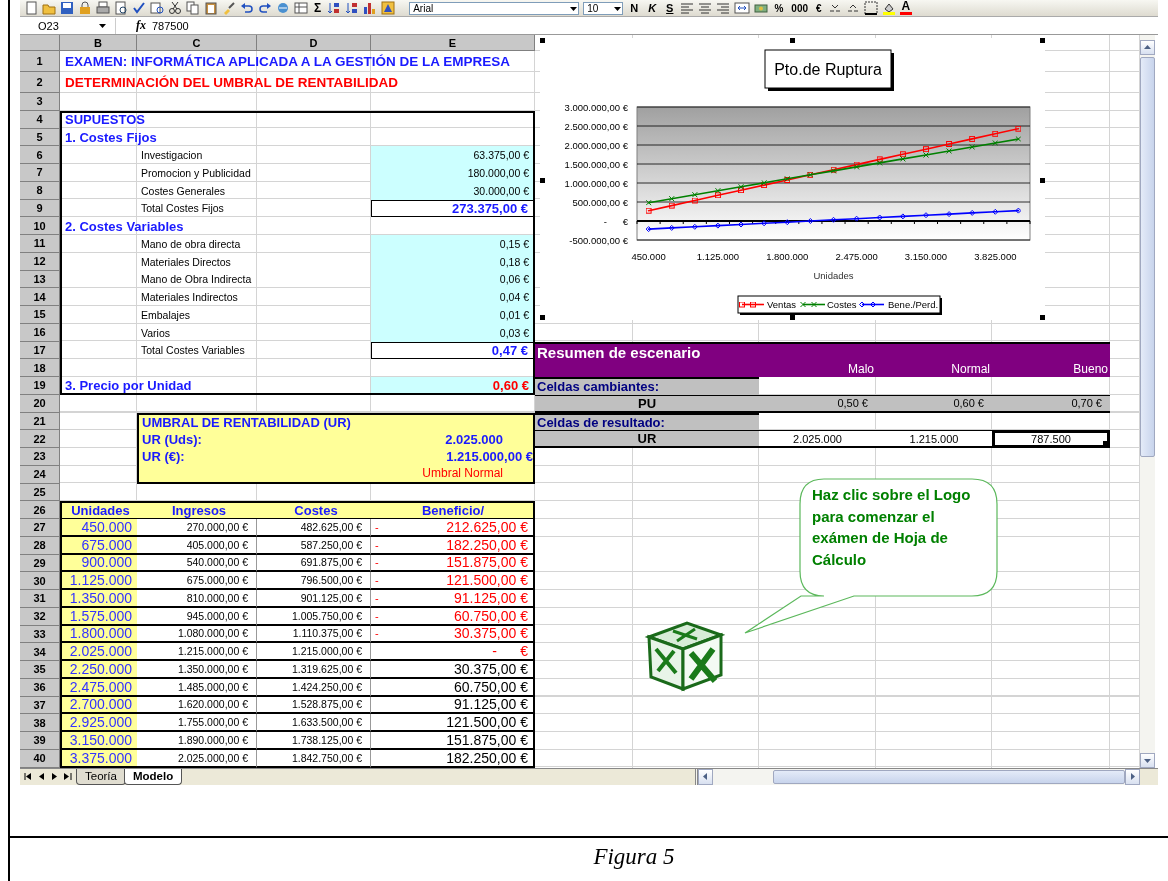  What do you see at coordinates (40, 581) in the screenshot?
I see `row-number: 30` at bounding box center [40, 581].